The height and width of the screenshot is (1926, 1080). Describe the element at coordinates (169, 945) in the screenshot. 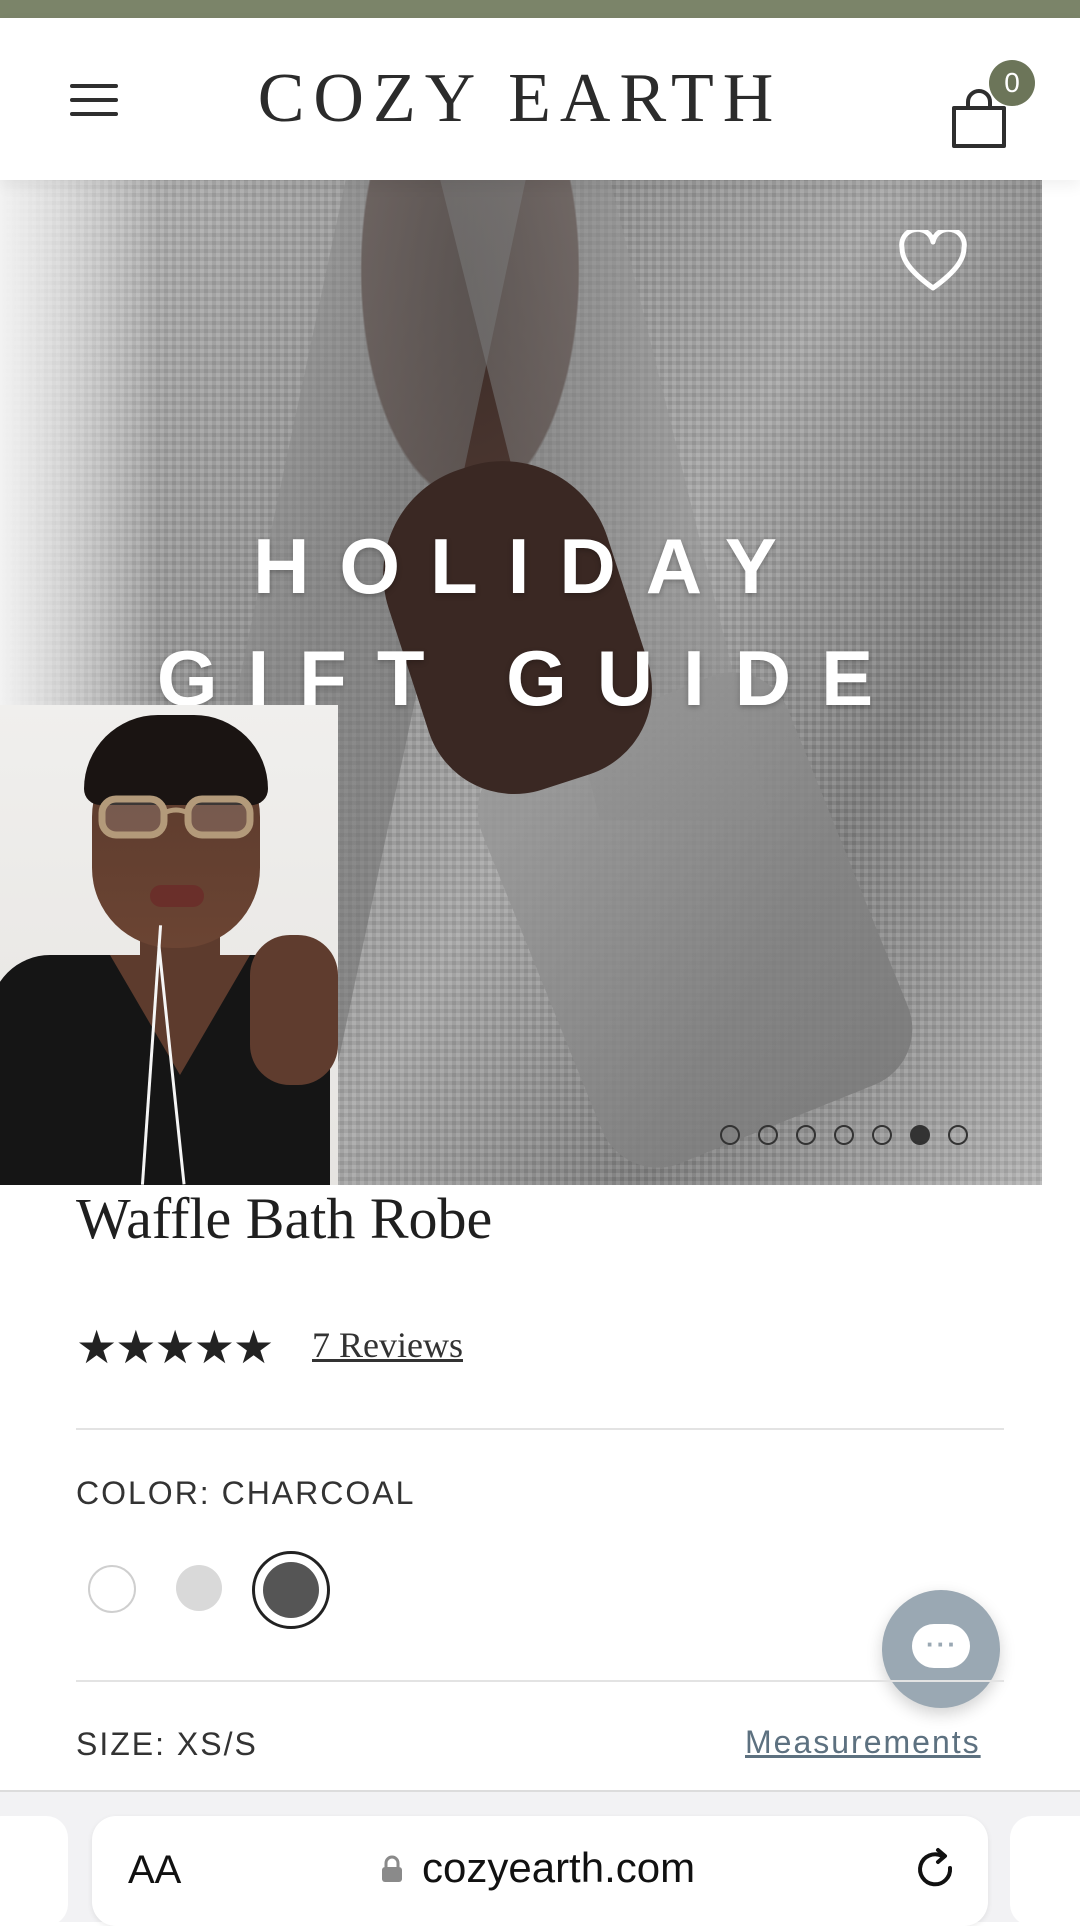

I see `webcam-overlay` at that location.